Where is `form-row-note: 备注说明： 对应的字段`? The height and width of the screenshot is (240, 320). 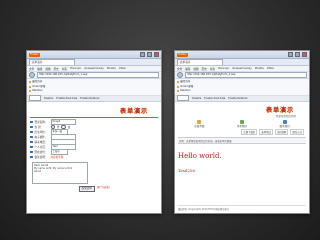 form-row-note: 备注说明： 对应的字段 is located at coordinates (94, 157).